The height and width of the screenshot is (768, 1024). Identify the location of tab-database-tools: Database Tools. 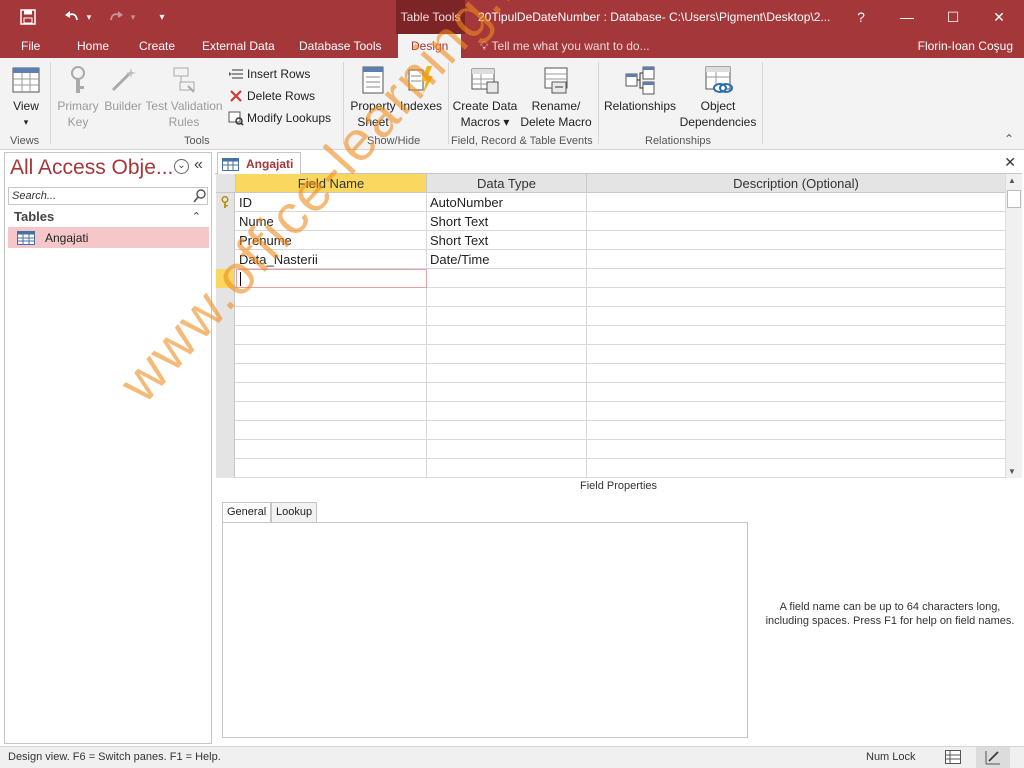
(340, 46).